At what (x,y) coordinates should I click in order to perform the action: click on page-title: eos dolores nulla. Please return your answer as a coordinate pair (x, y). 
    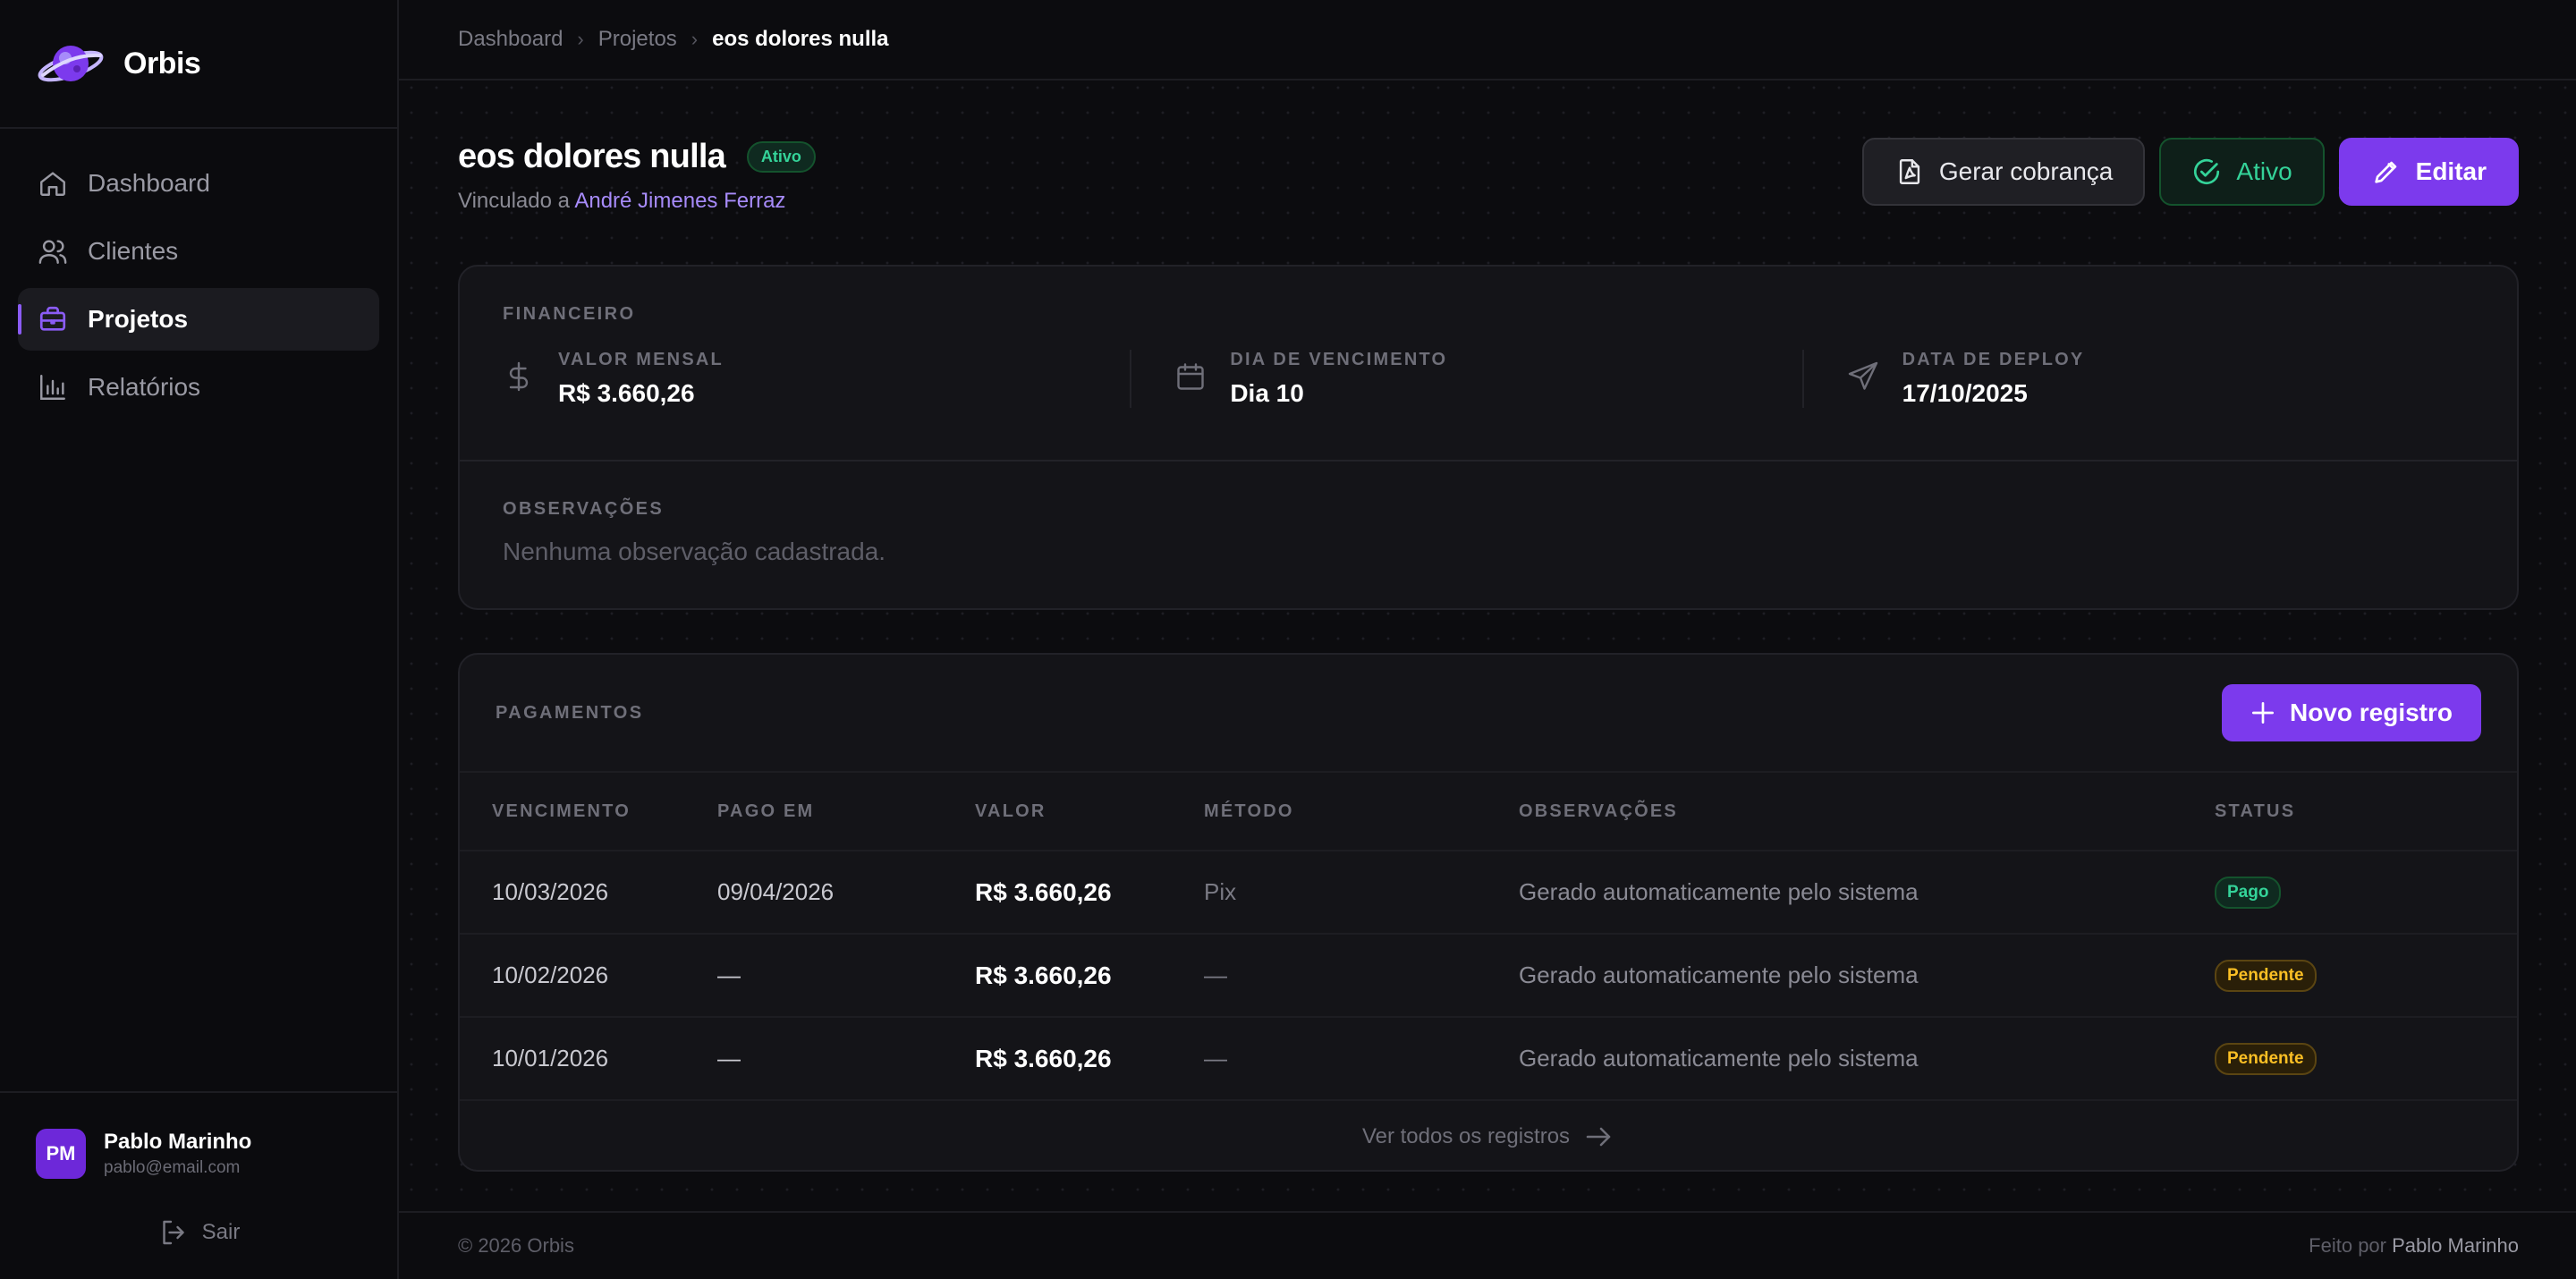
    Looking at the image, I should click on (592, 156).